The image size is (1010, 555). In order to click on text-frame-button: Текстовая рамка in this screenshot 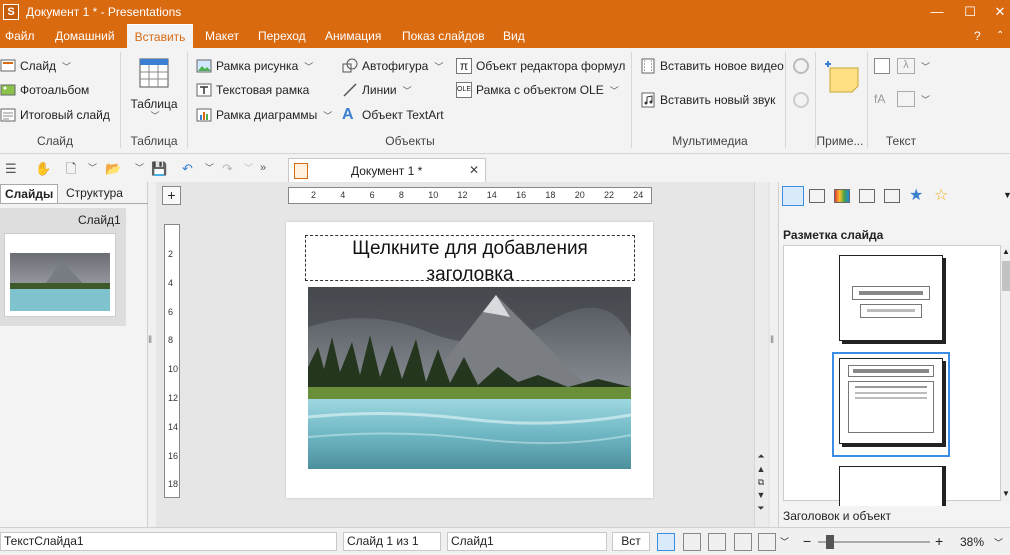, I will do `click(252, 90)`.